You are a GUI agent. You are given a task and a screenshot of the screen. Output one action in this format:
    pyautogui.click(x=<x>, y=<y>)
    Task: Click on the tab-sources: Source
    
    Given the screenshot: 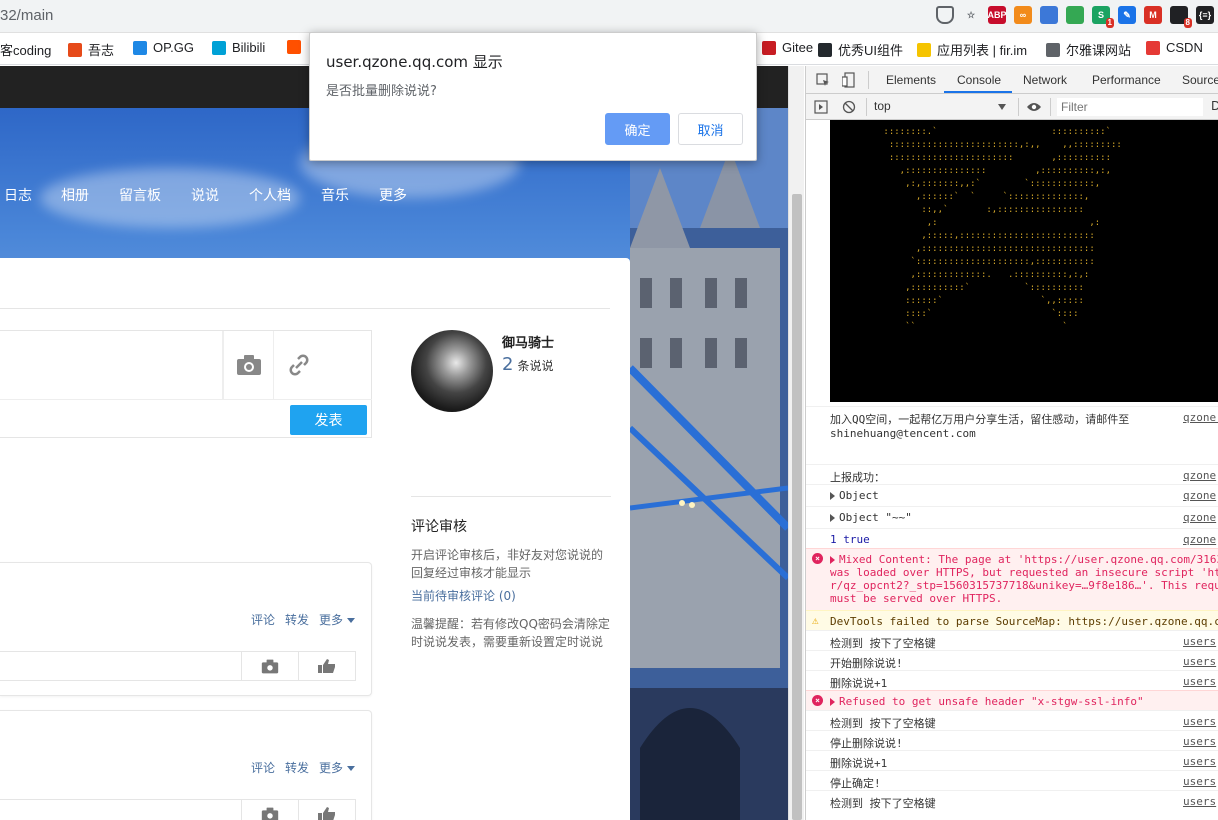 What is the action you would take?
    pyautogui.click(x=1200, y=80)
    